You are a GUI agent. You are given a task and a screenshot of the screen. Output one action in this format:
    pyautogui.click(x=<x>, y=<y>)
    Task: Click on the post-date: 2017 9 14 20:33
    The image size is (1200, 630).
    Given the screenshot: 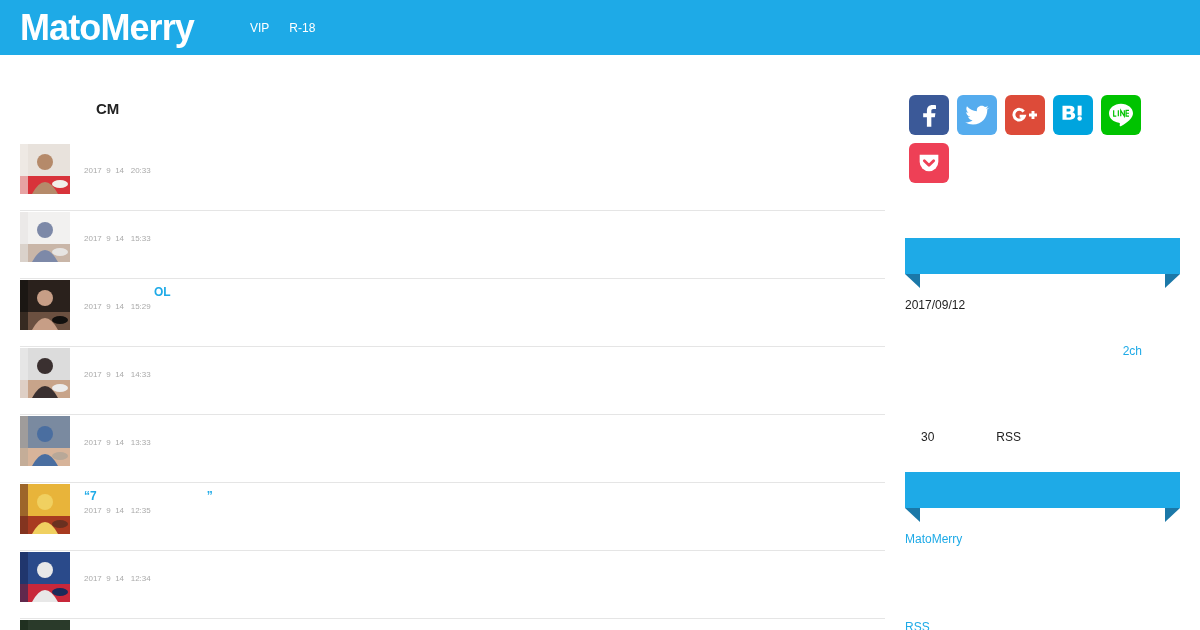 What is the action you would take?
    pyautogui.click(x=117, y=171)
    